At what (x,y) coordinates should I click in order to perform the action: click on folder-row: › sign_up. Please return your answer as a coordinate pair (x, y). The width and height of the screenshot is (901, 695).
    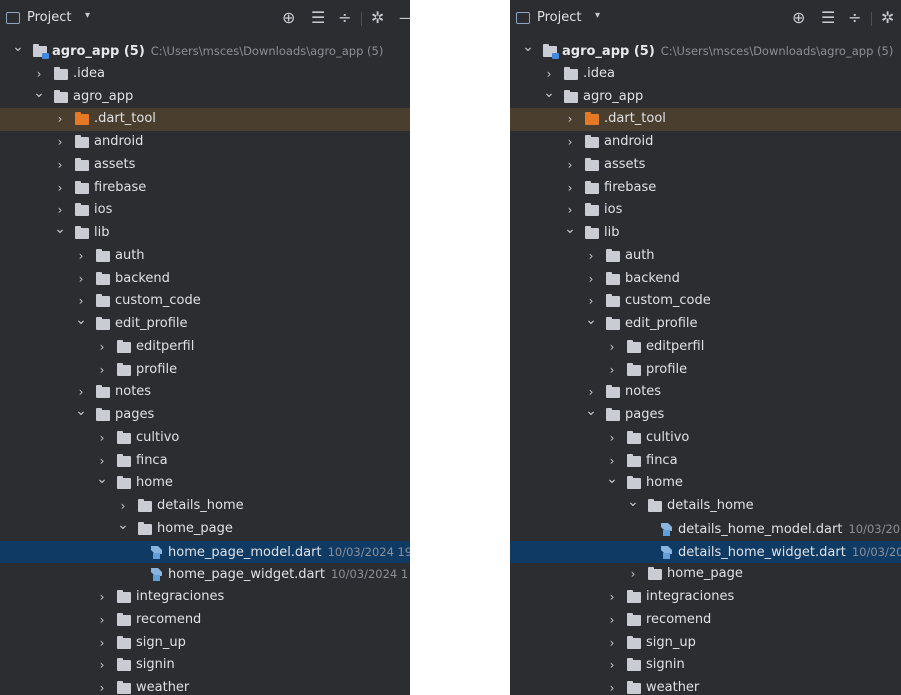
    Looking at the image, I should click on (705, 643).